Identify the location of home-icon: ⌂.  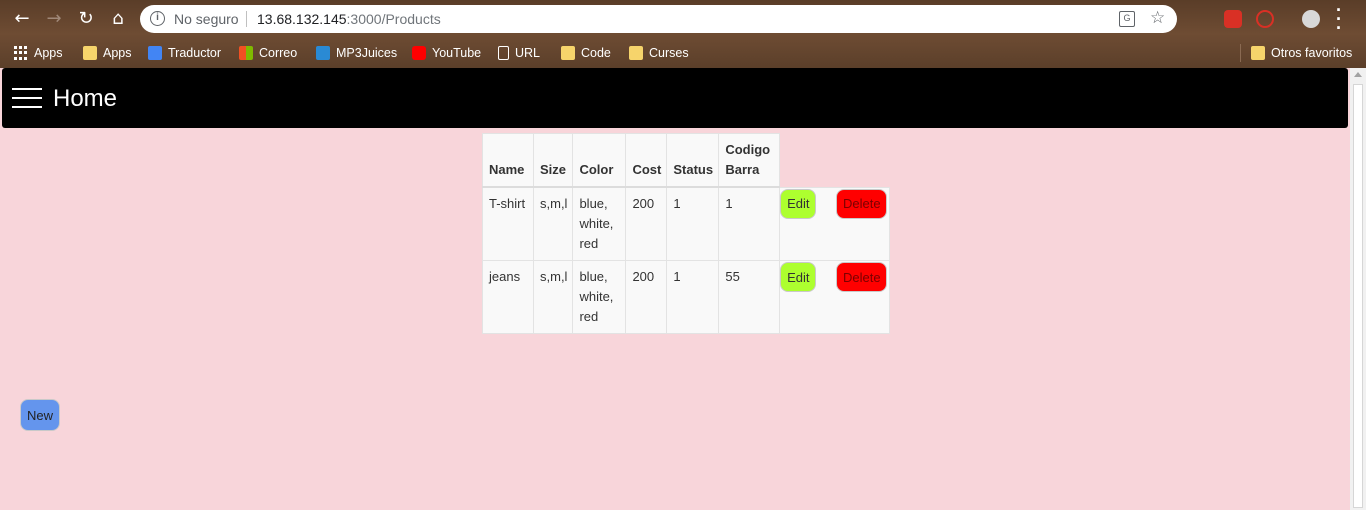
(118, 19).